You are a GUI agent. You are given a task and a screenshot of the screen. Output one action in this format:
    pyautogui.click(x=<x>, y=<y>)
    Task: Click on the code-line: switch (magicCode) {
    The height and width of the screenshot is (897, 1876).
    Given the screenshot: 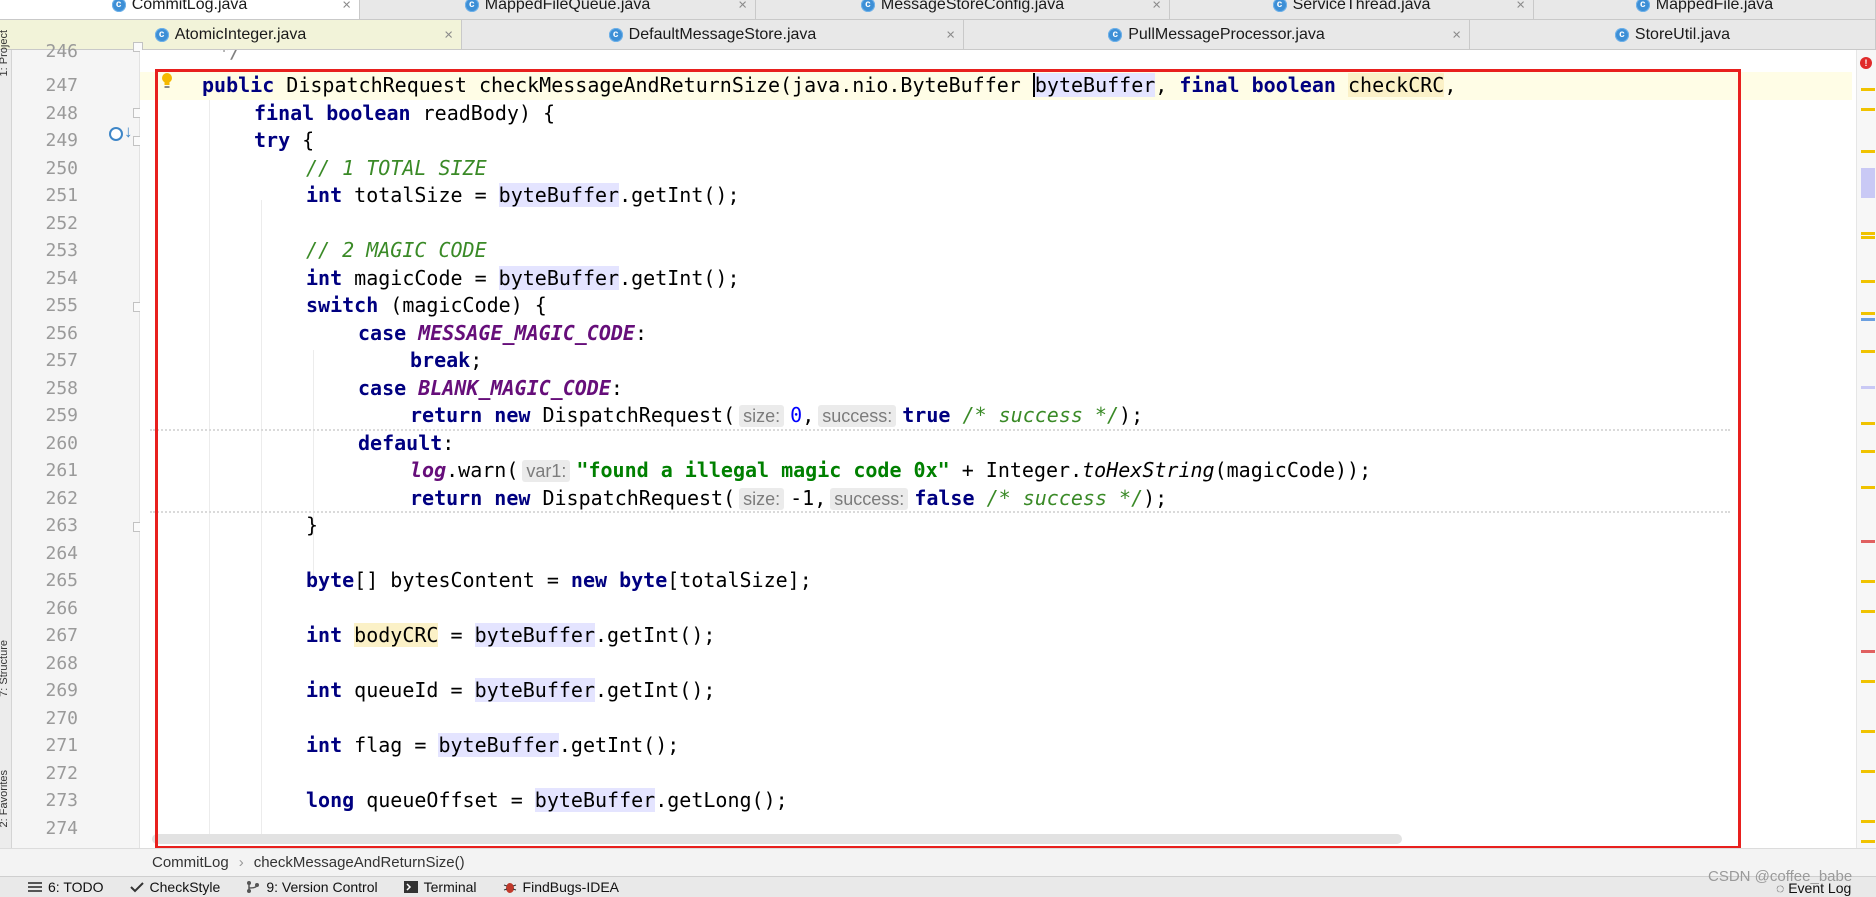 What is the action you would take?
    pyautogui.click(x=426, y=305)
    